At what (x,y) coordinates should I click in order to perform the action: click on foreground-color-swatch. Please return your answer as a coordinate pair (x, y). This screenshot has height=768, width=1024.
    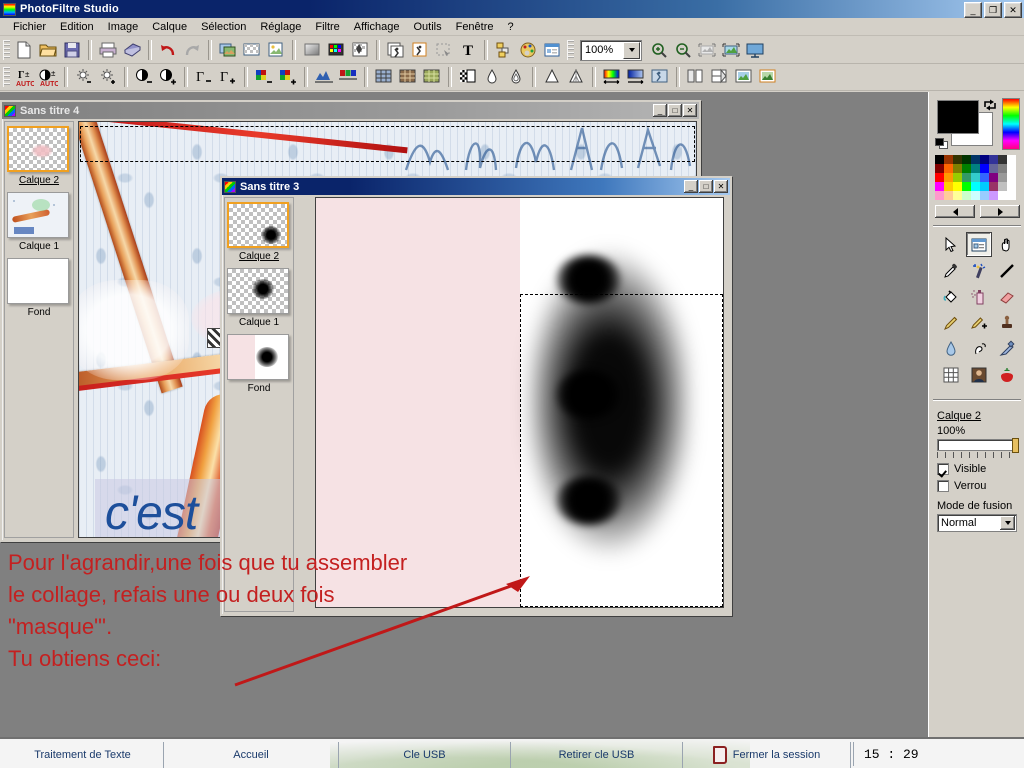
    Looking at the image, I should click on (958, 117).